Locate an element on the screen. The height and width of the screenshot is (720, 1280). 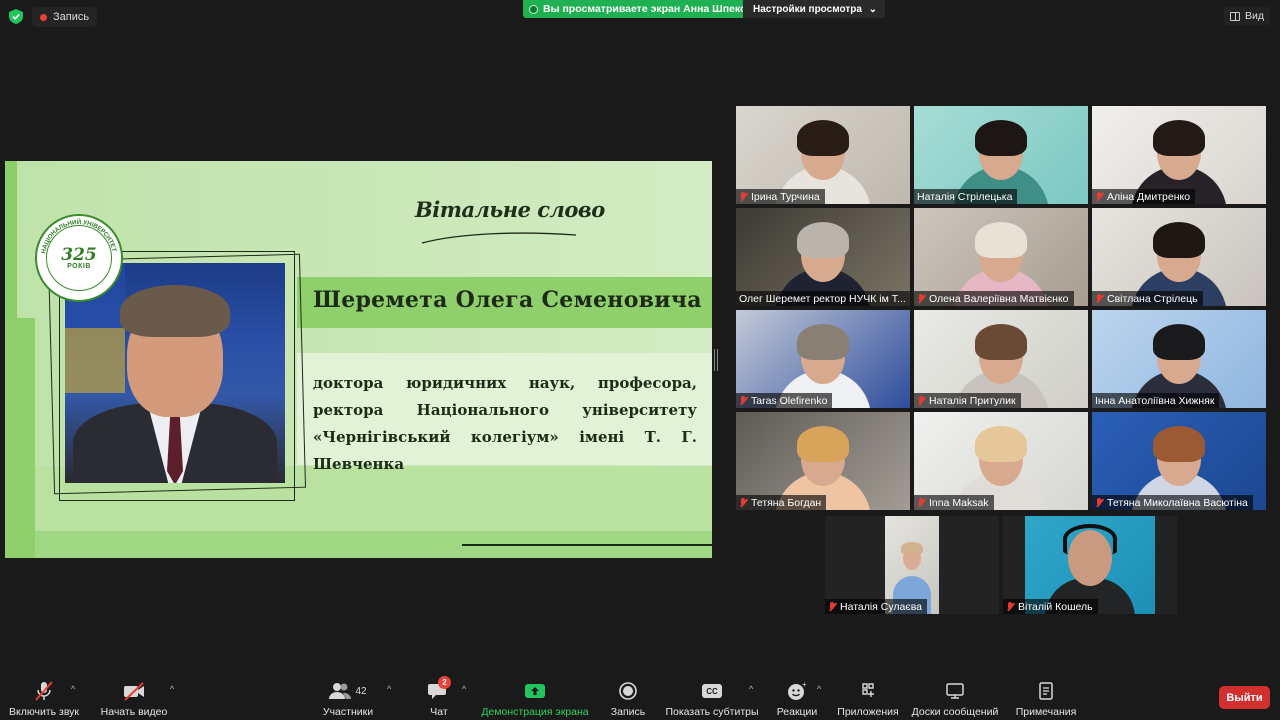
record-label: Запись is located at coordinates (628, 712).